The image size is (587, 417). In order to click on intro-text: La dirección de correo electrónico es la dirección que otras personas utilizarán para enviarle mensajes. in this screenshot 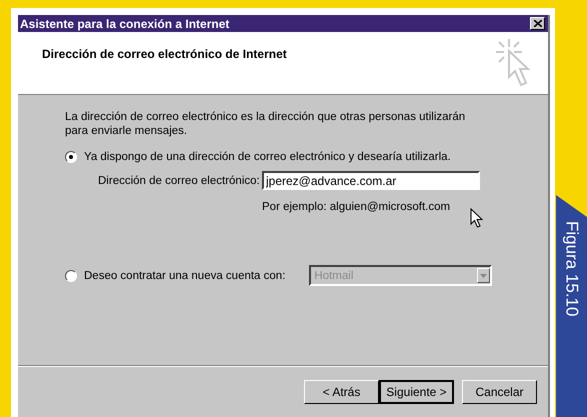, I will do `click(265, 124)`.